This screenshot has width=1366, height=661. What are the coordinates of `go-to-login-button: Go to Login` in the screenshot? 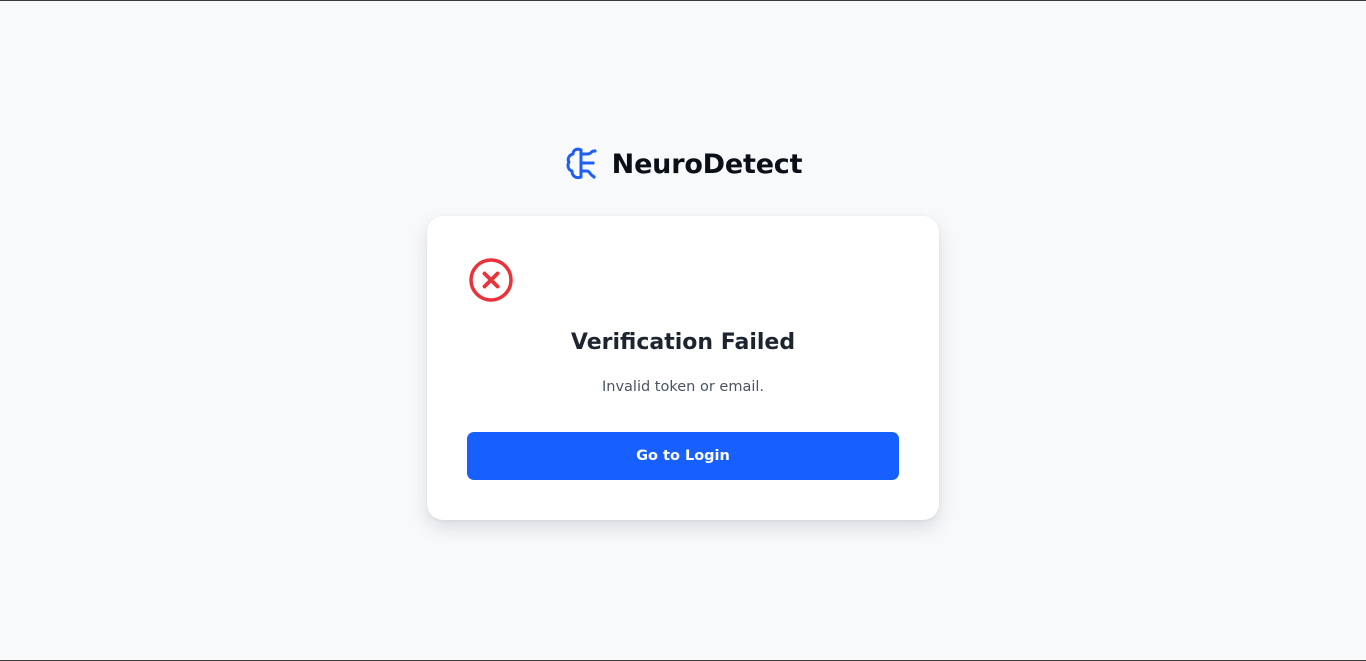 It's located at (683, 456).